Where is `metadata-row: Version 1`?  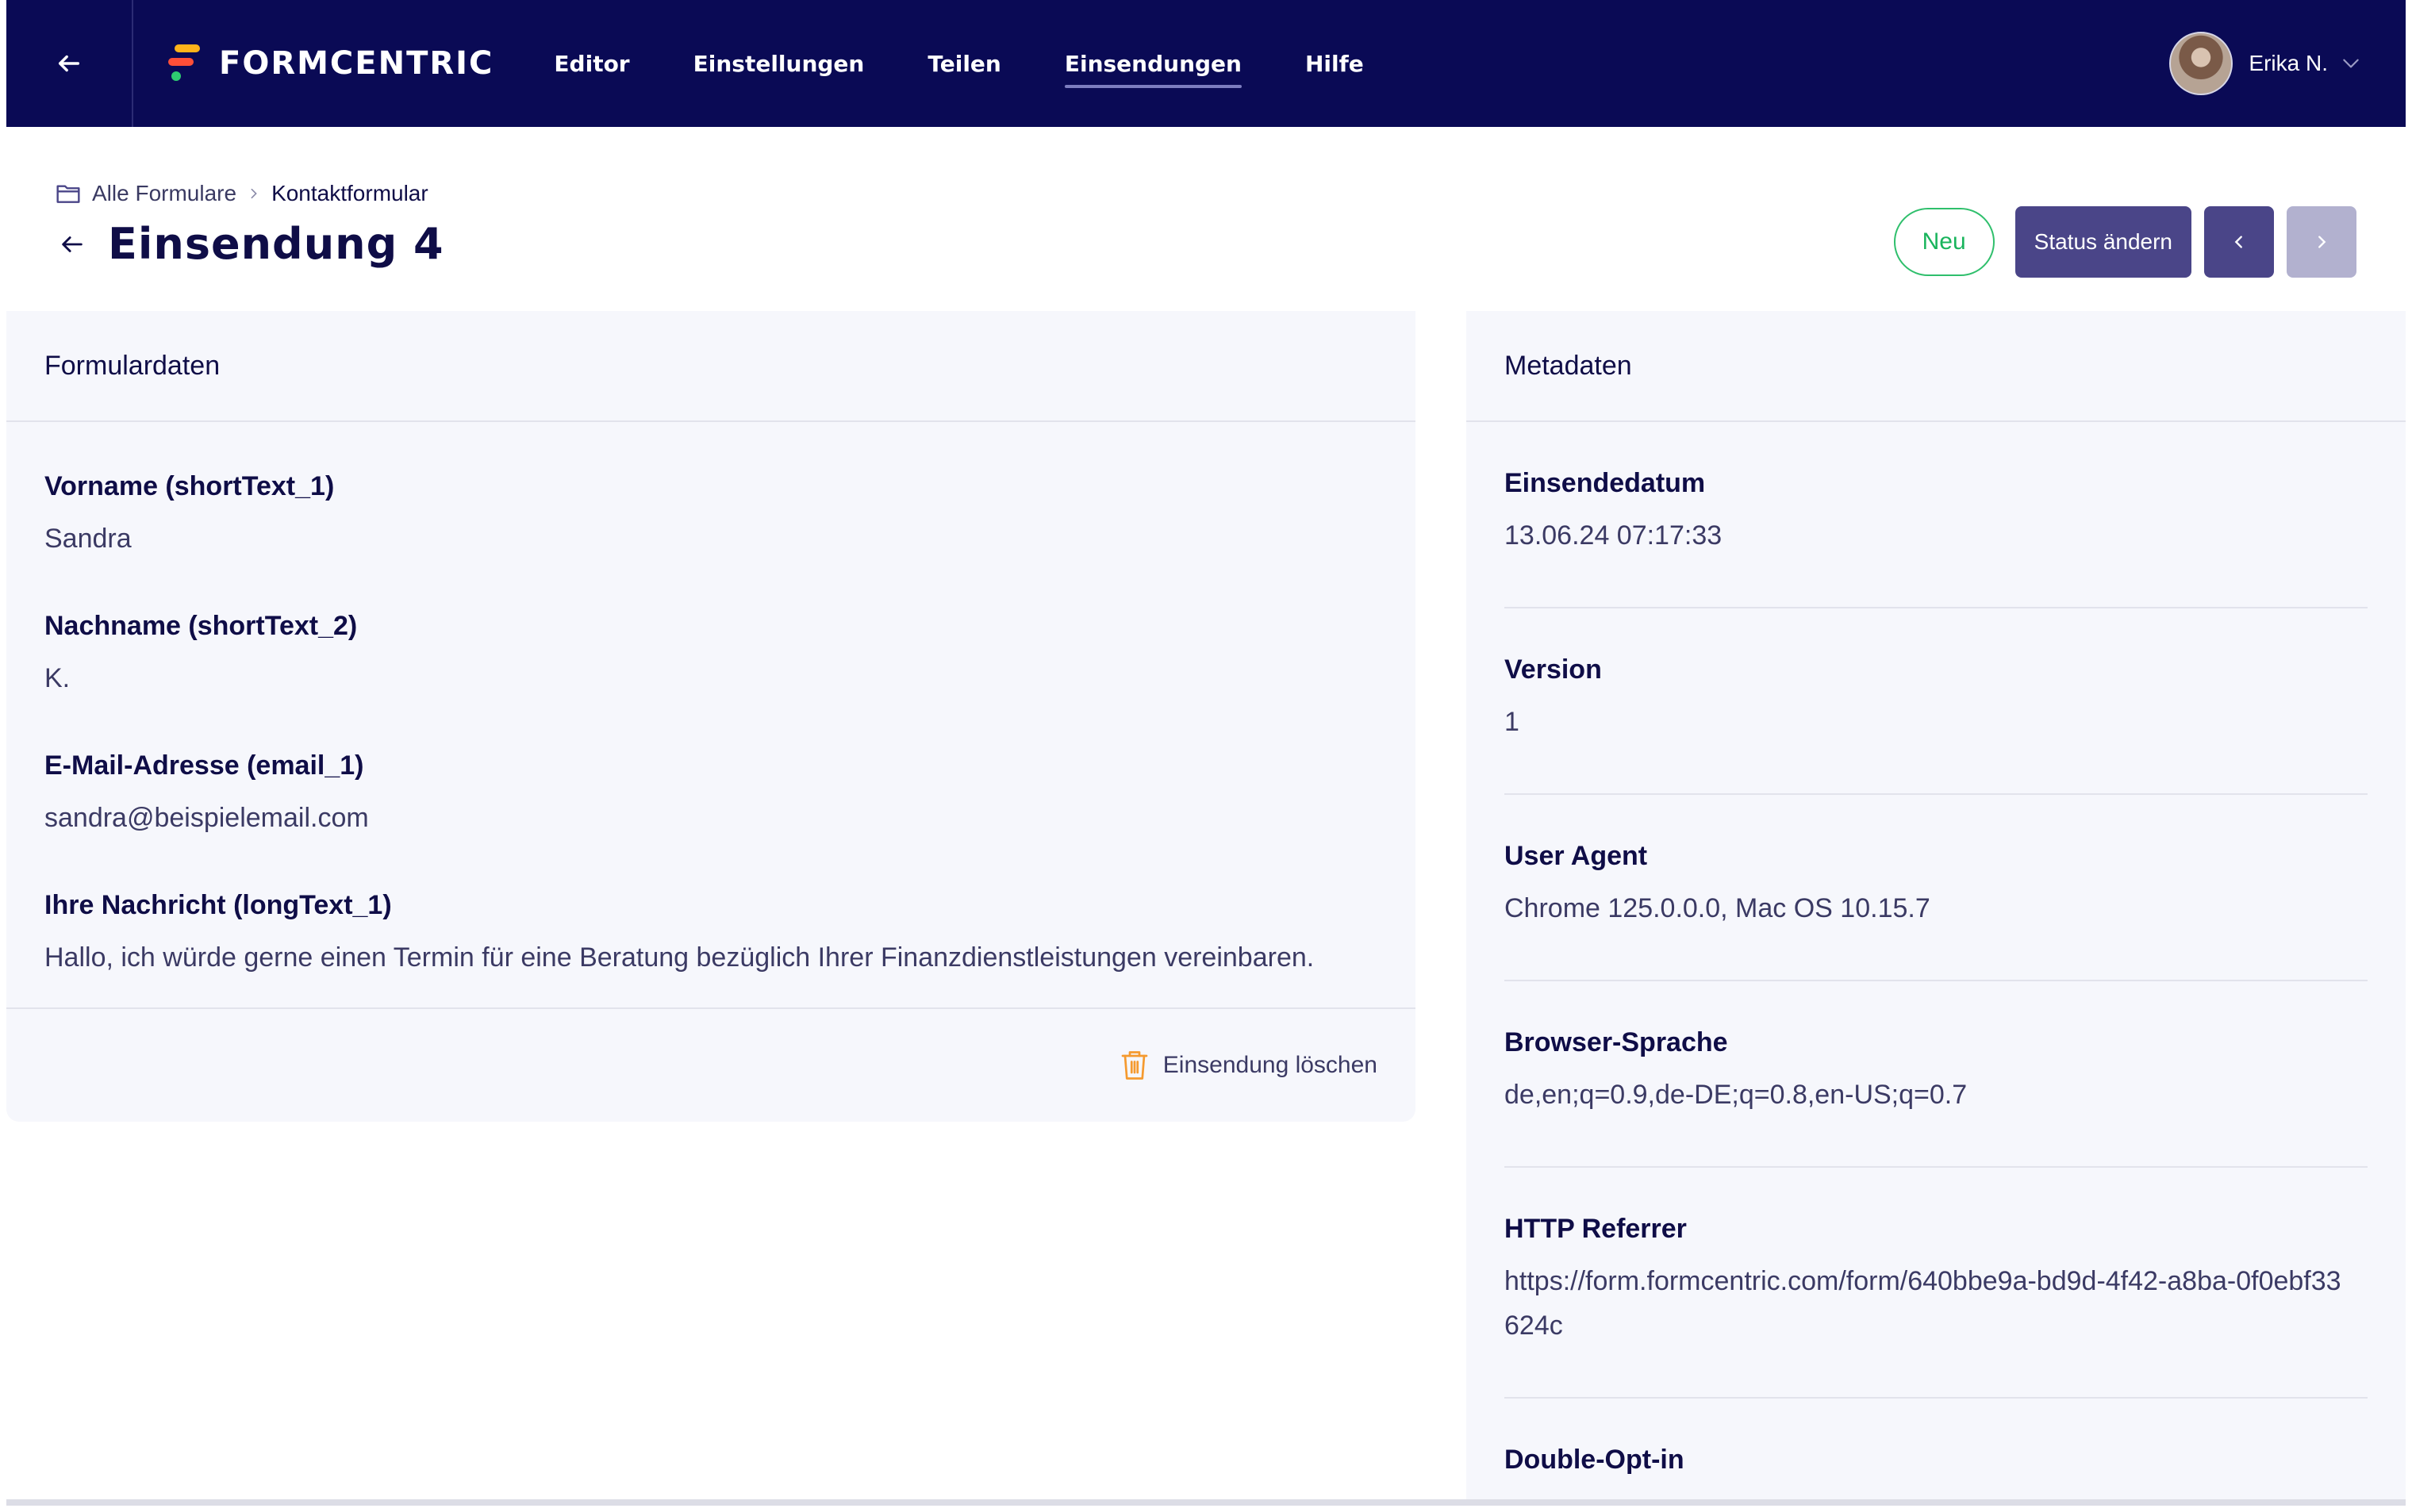 metadata-row: Version 1 is located at coordinates (1936, 702).